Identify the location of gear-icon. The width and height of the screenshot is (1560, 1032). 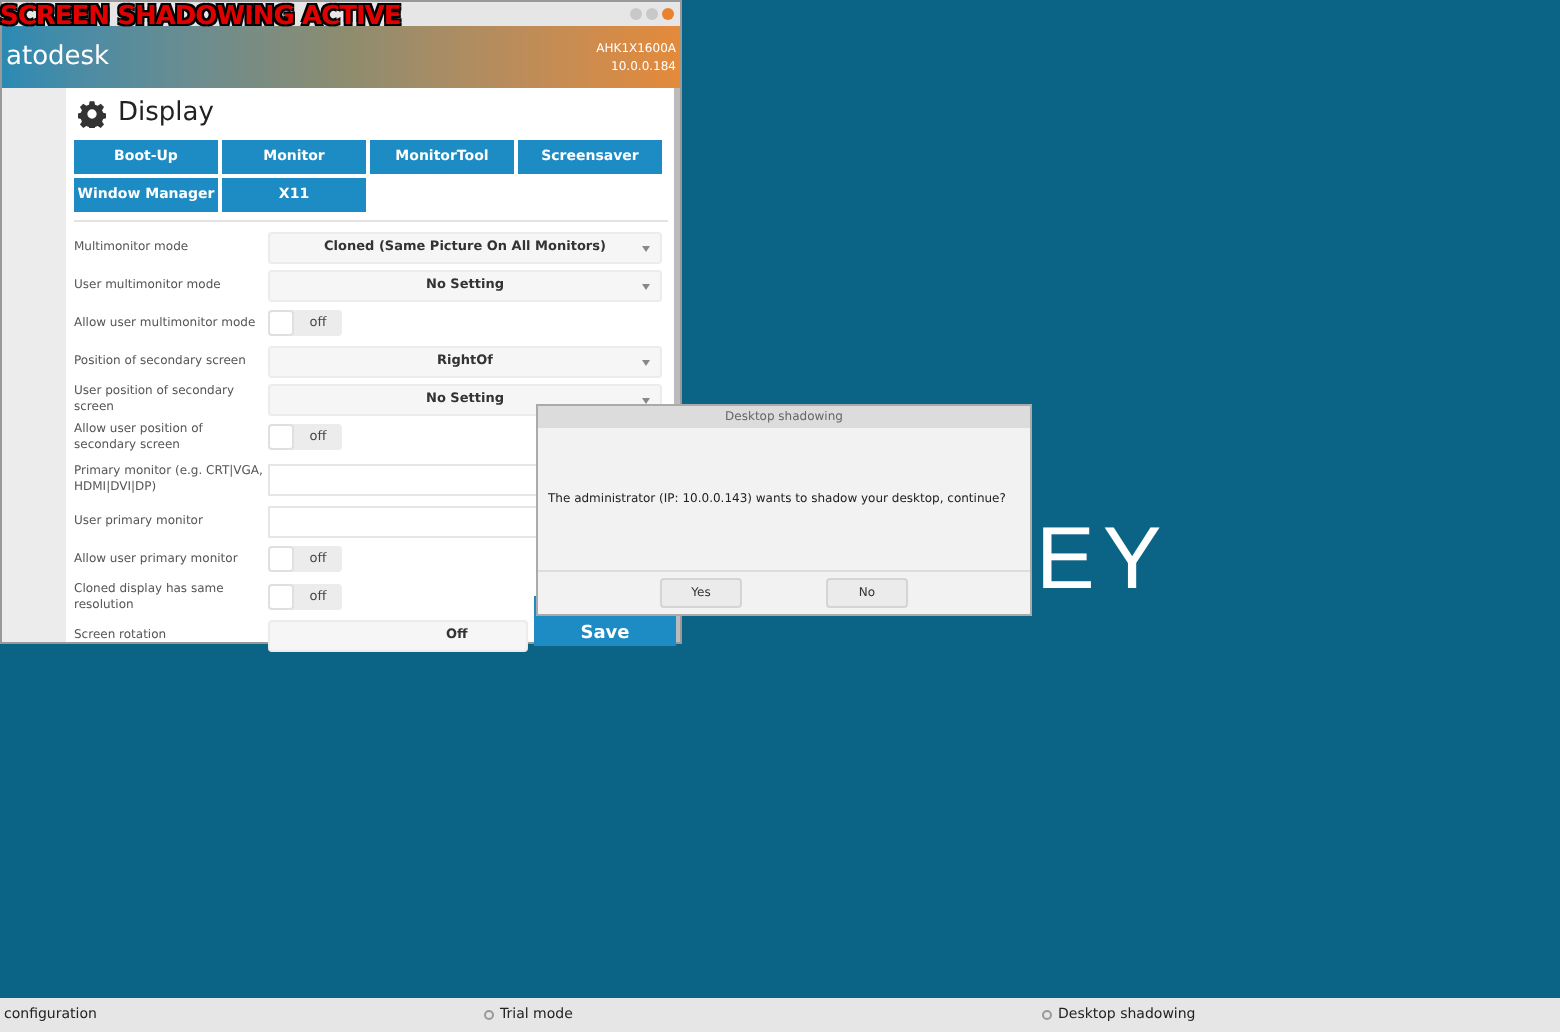
(92, 114).